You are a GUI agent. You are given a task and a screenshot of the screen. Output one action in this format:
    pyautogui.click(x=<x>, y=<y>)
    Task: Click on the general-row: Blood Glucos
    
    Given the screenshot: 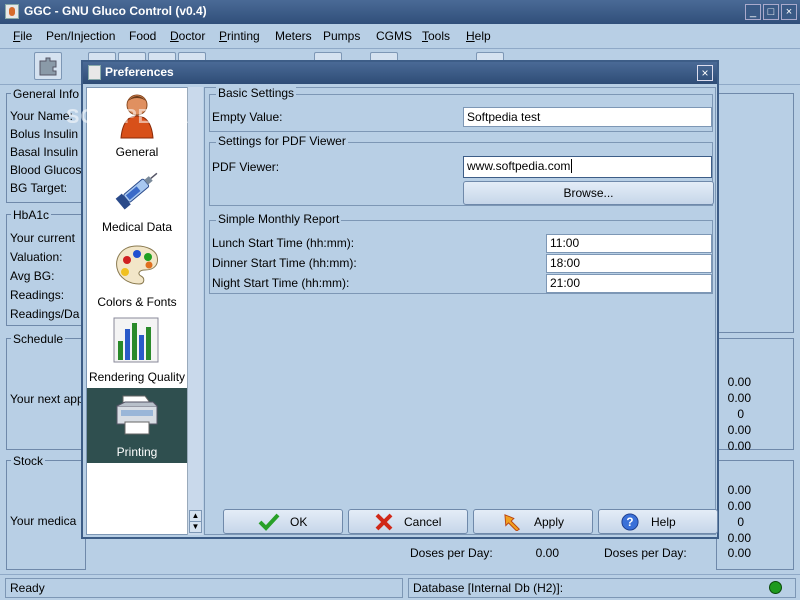 What is the action you would take?
    pyautogui.click(x=46, y=170)
    